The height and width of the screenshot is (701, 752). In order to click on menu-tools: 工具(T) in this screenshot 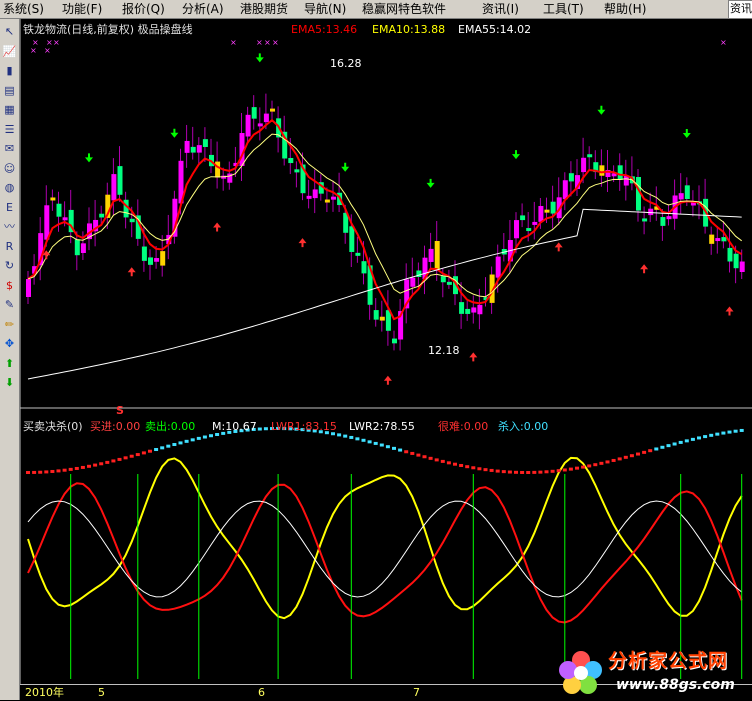, I will do `click(563, 9)`.